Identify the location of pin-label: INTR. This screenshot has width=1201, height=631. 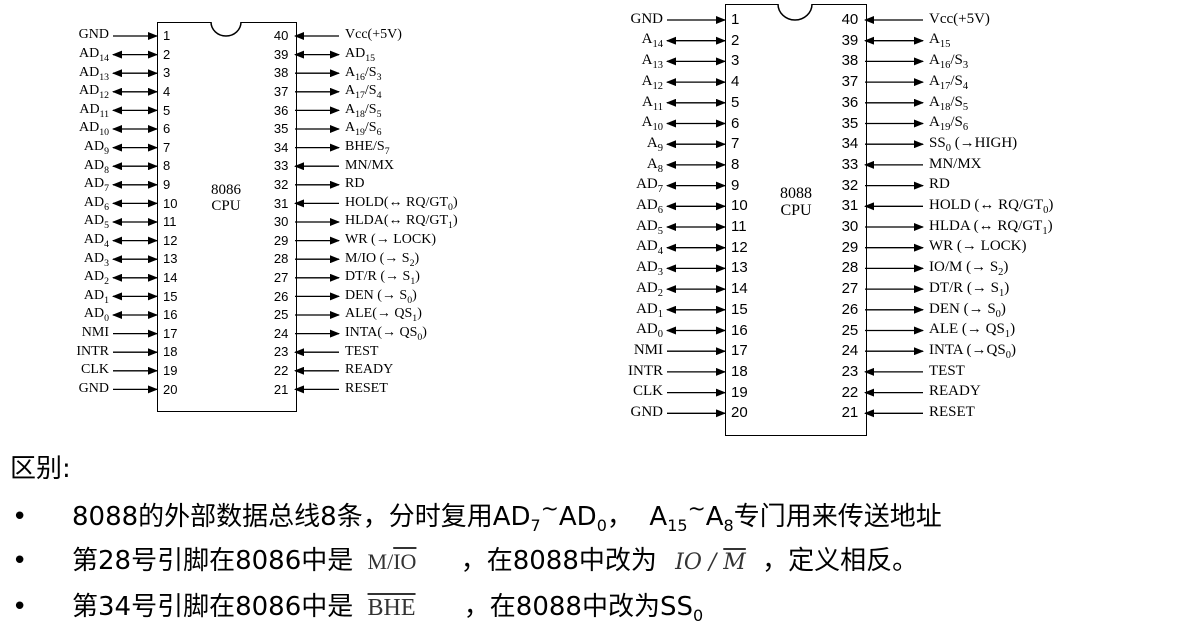
(92, 351).